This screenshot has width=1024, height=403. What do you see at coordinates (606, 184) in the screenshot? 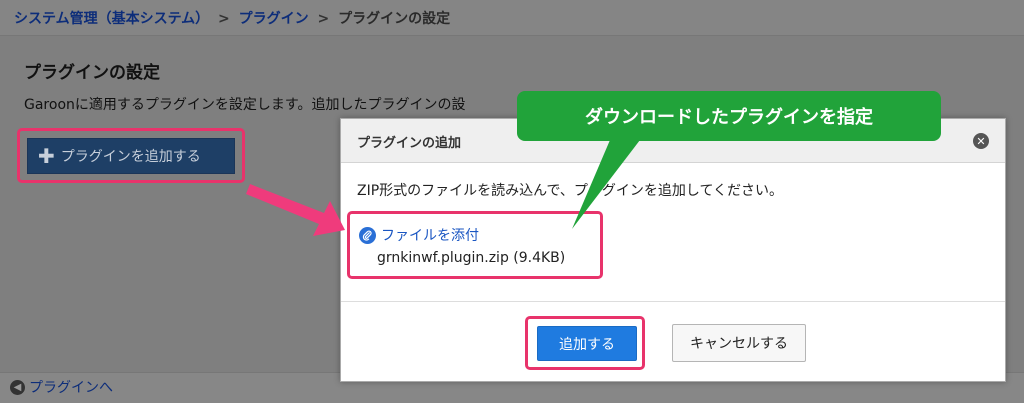
I see `callout-pointer` at bounding box center [606, 184].